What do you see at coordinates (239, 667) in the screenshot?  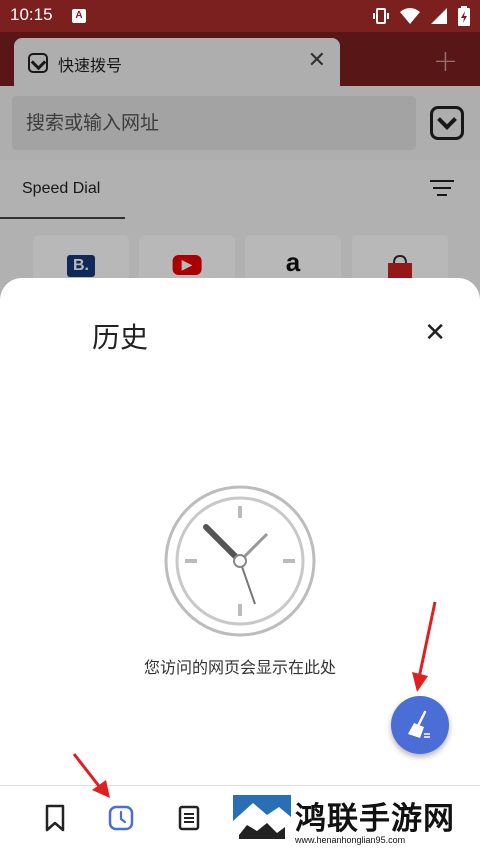 I see `history-empty-message: 您访问的网页会显示在此处` at bounding box center [239, 667].